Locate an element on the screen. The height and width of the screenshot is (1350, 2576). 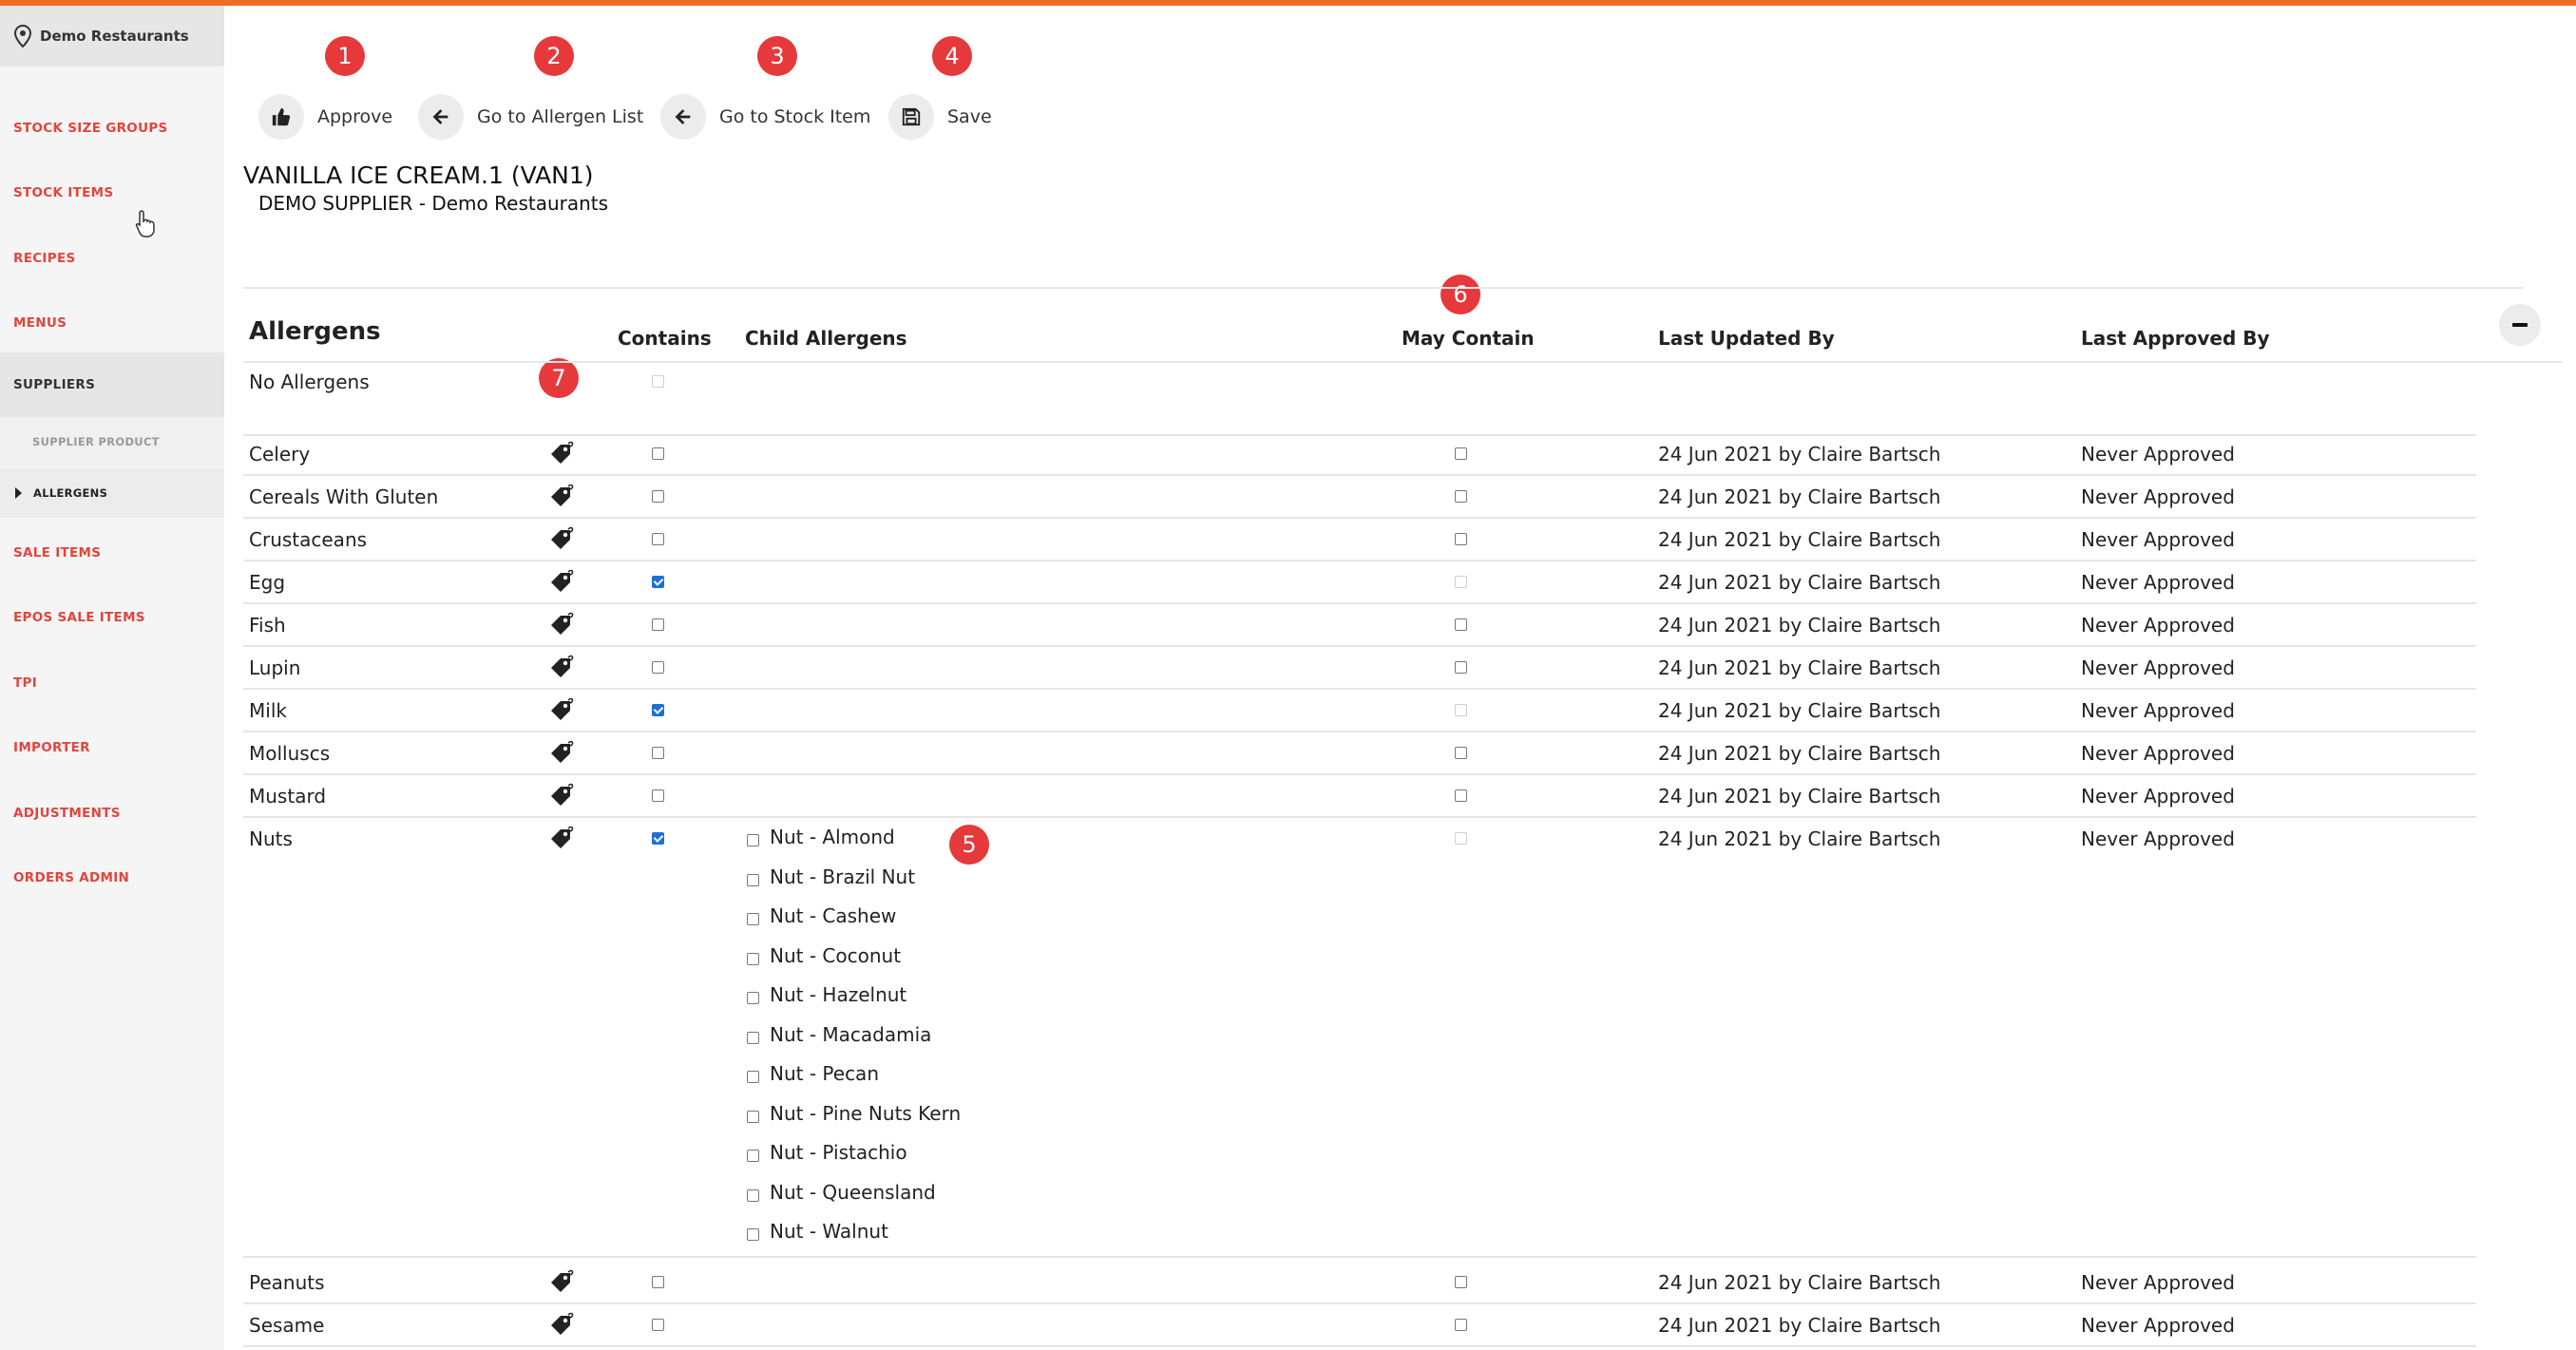
sidebar-item-menus: MENUS is located at coordinates (112, 323).